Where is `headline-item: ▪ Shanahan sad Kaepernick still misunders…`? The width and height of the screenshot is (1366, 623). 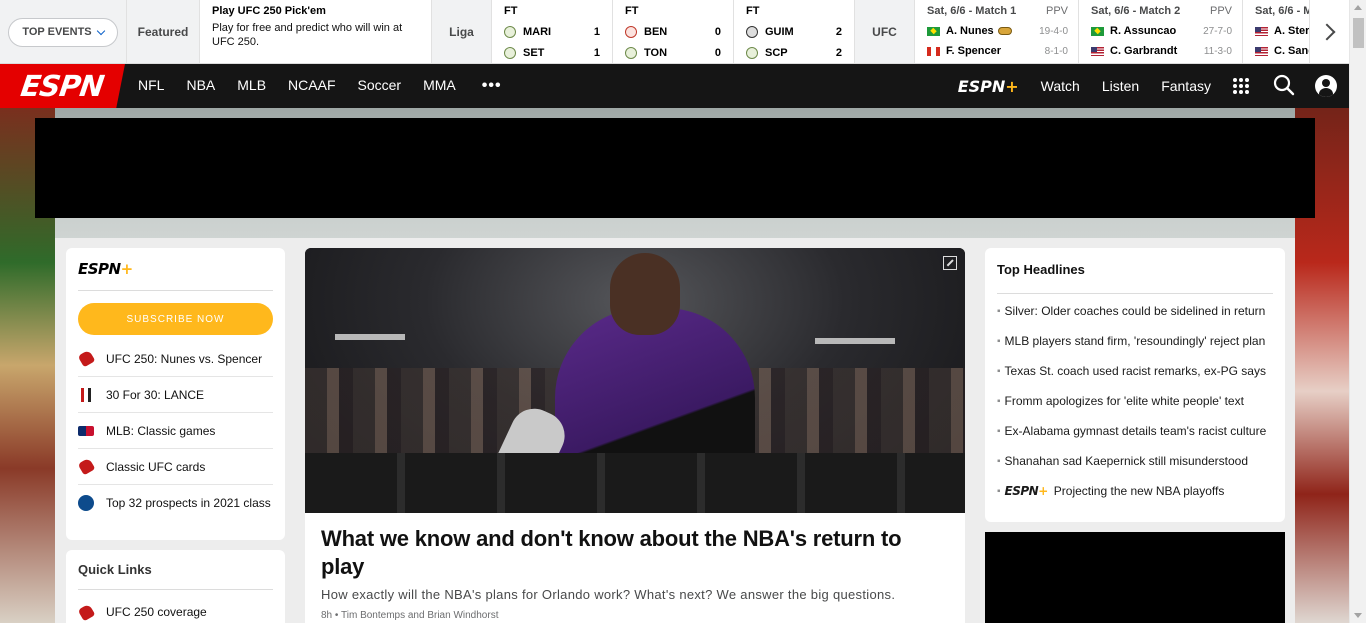 headline-item: ▪ Shanahan sad Kaepernick still misunders… is located at coordinates (1135, 461).